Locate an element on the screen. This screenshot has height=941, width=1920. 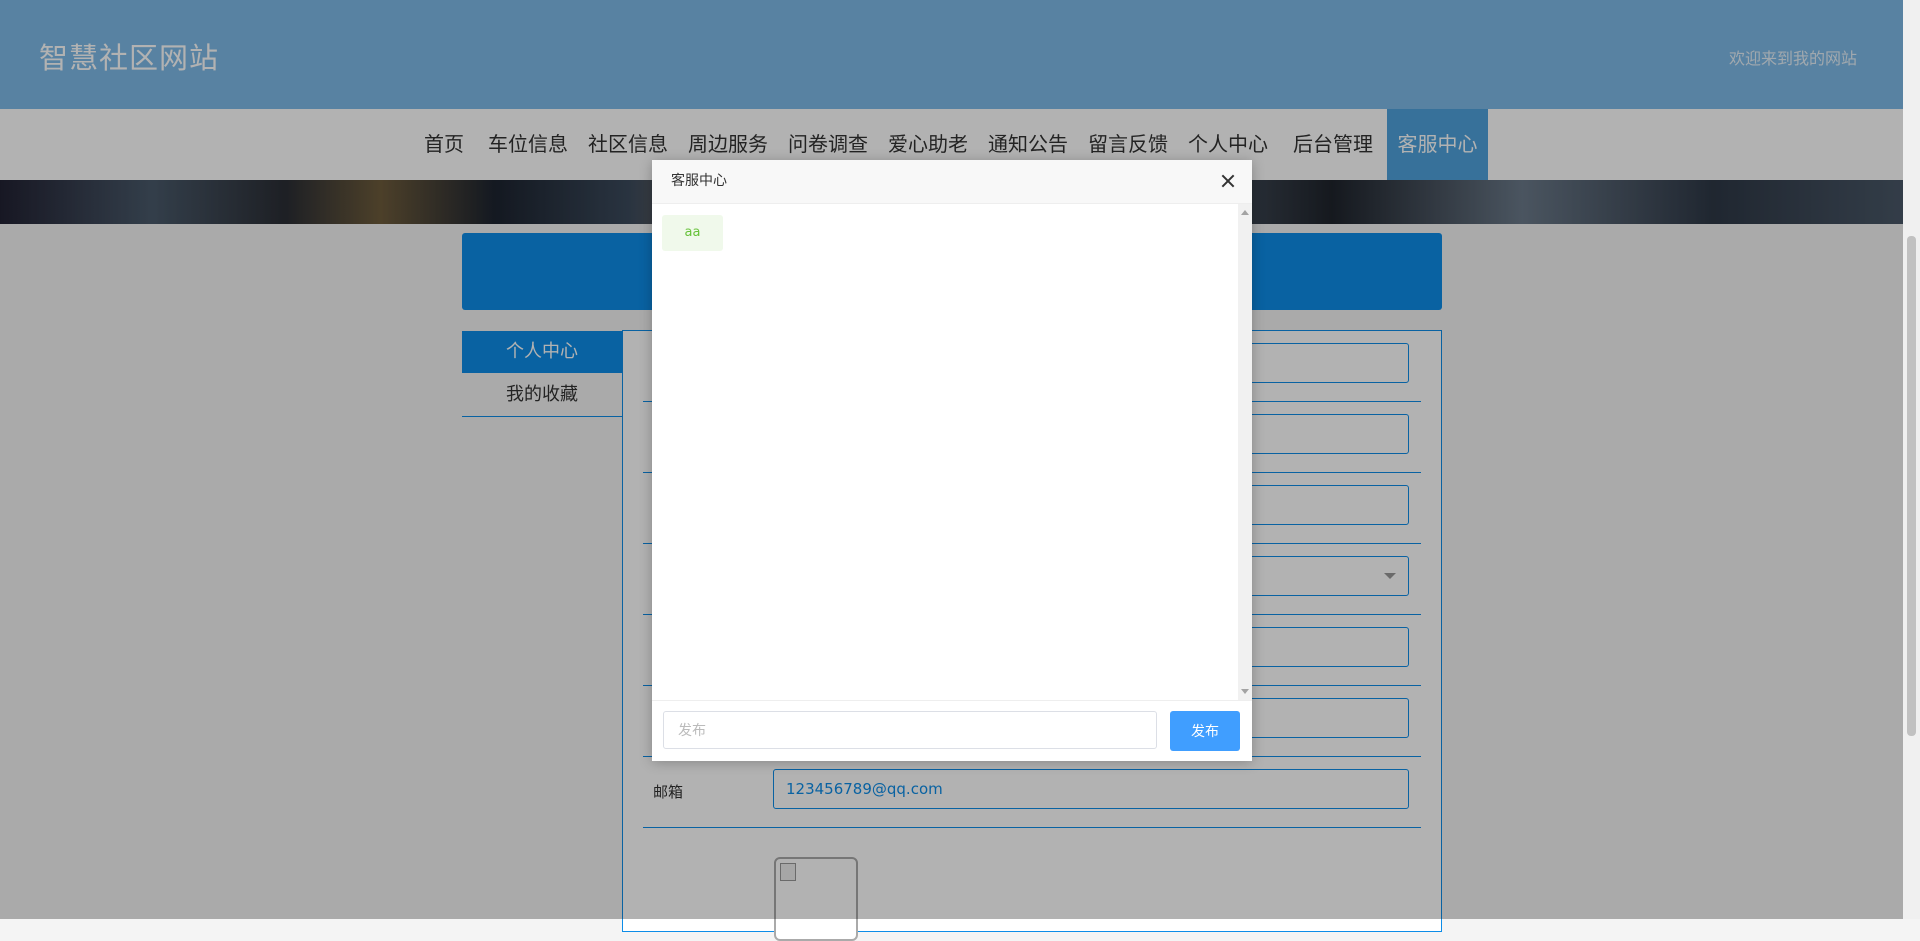
message-input is located at coordinates (910, 730).